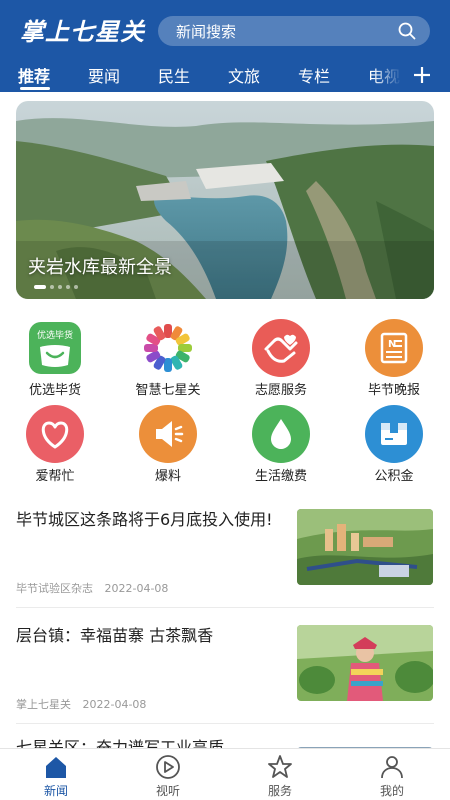  Describe the element at coordinates (54, 390) in the screenshot. I see `service-label: 优选毕货` at that location.